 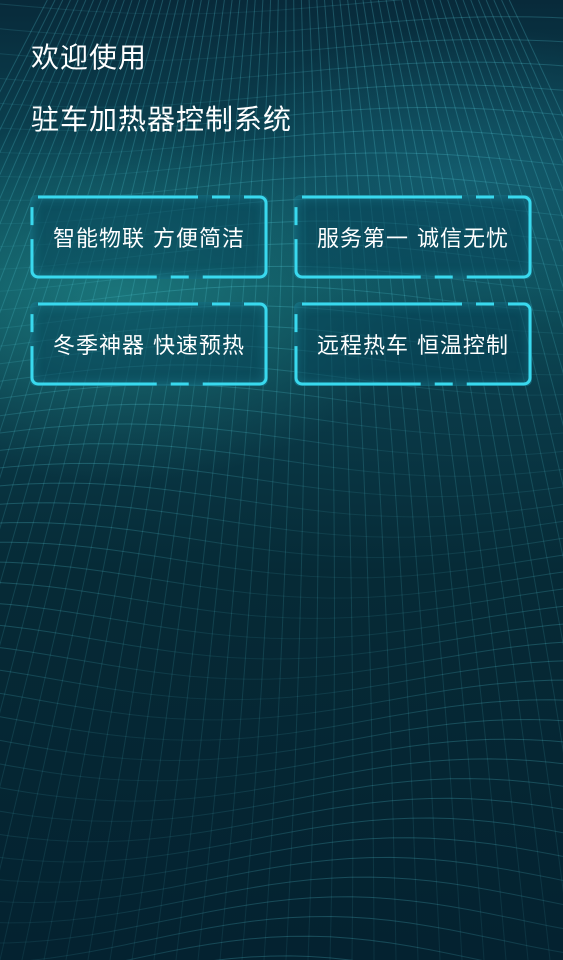 What do you see at coordinates (89, 57) in the screenshot?
I see `welcome-text: 欢迎使用` at bounding box center [89, 57].